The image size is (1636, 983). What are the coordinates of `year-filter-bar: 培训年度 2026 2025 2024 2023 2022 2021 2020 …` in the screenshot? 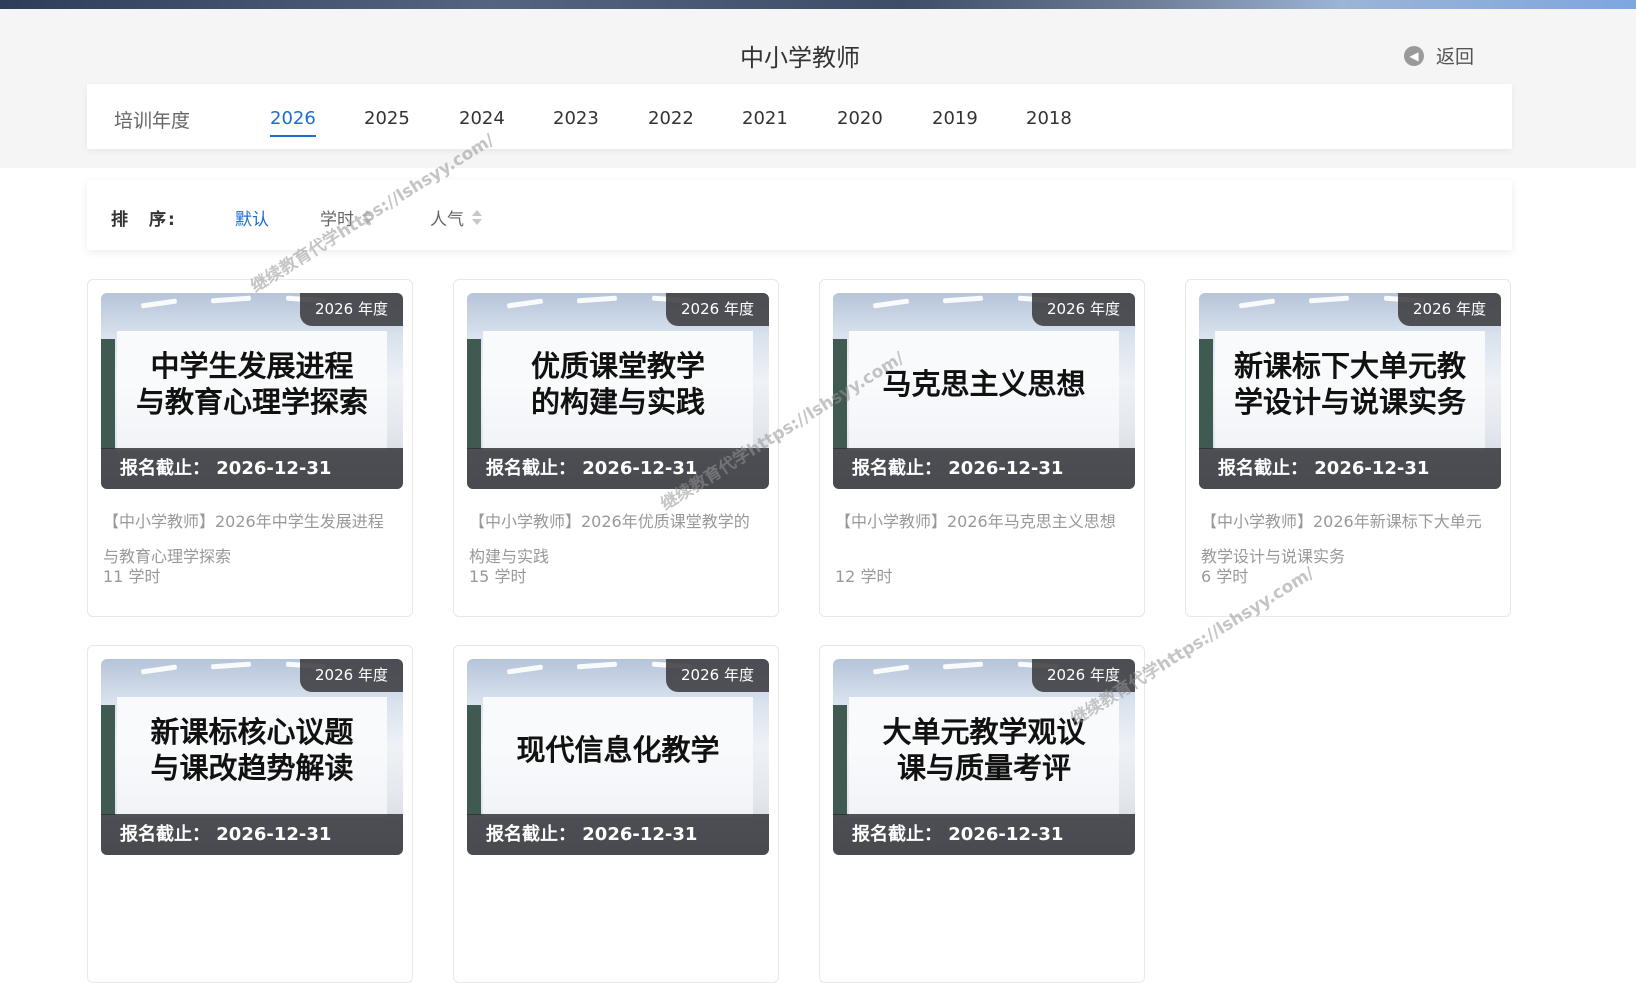 It's located at (799, 116).